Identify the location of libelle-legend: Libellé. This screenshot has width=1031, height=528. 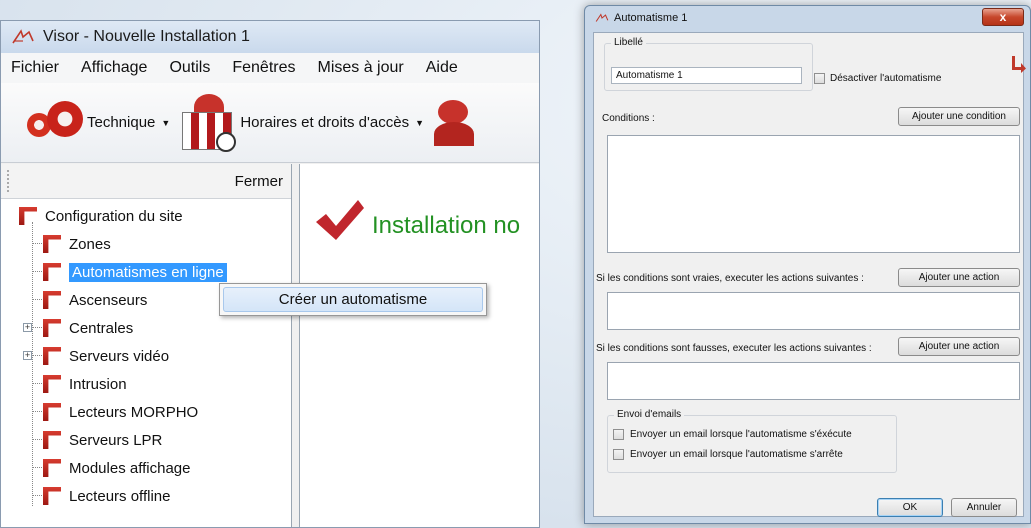
(628, 42).